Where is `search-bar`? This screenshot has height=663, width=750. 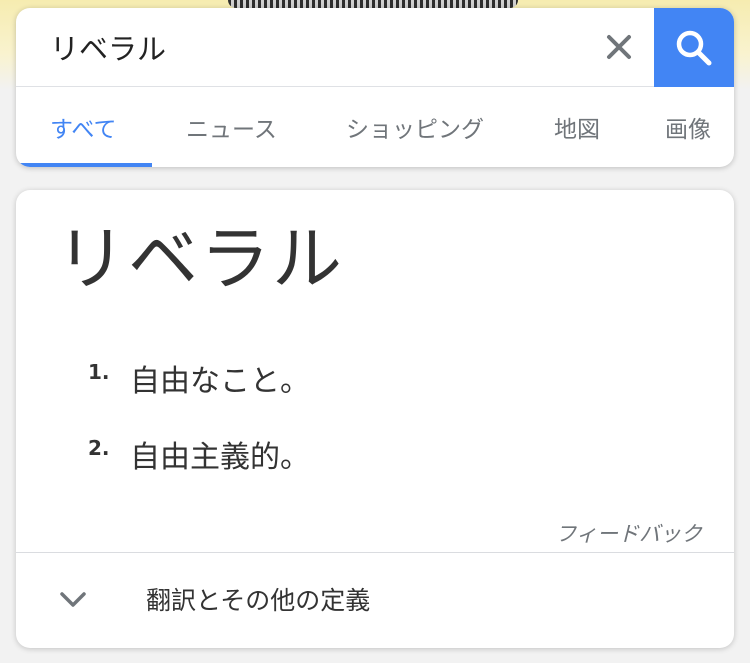
search-bar is located at coordinates (375, 47).